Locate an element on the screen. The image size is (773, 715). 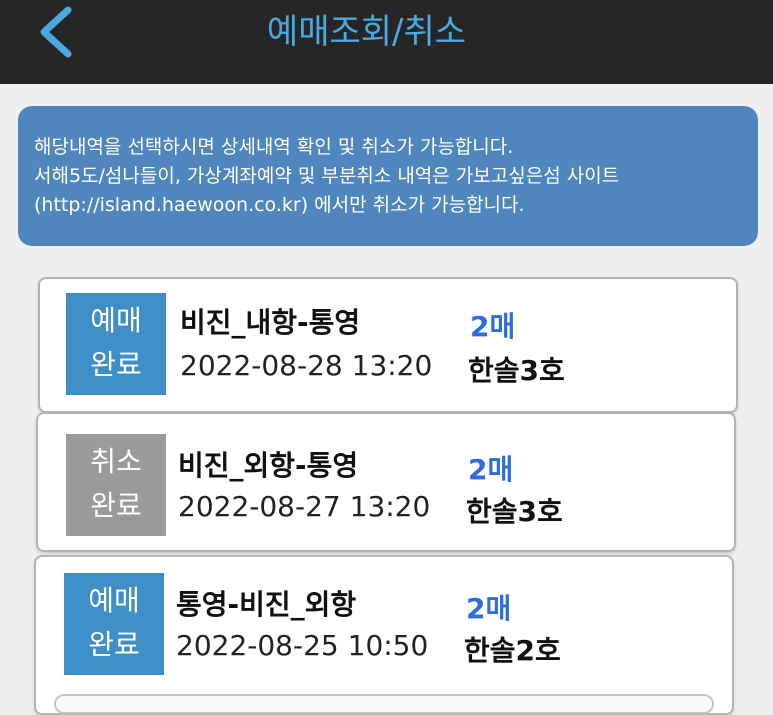
notice-line-1: 해당내역을 선택하시면 상세내역 확인 및 취소가 가능합니다. is located at coordinates (274, 147).